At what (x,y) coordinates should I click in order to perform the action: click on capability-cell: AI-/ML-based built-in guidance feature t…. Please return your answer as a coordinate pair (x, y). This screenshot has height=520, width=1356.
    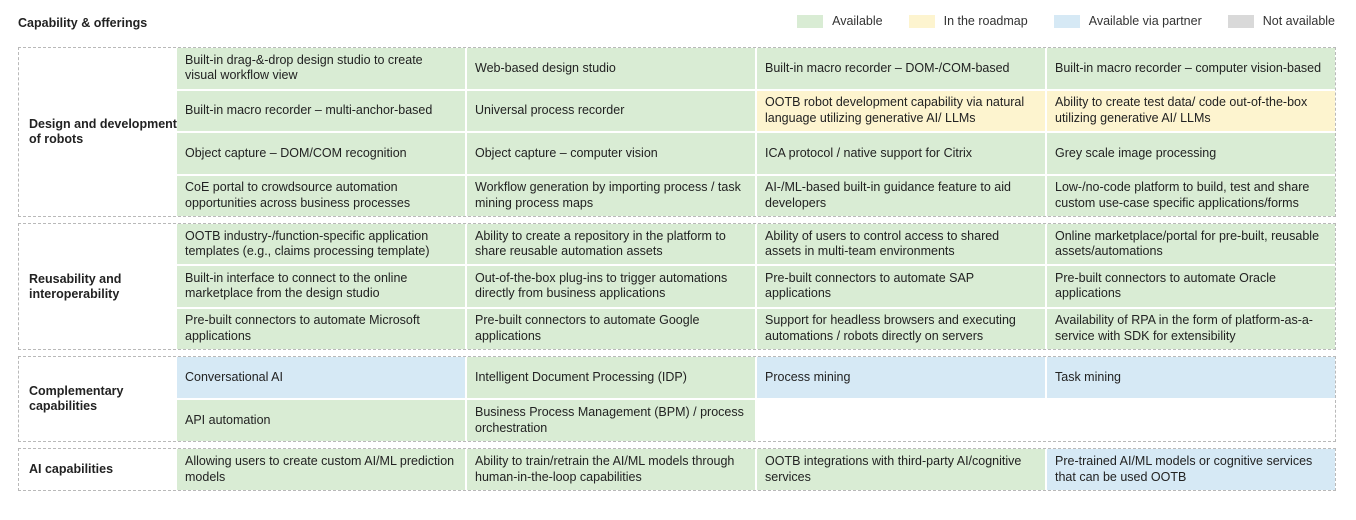
    Looking at the image, I should click on (901, 195).